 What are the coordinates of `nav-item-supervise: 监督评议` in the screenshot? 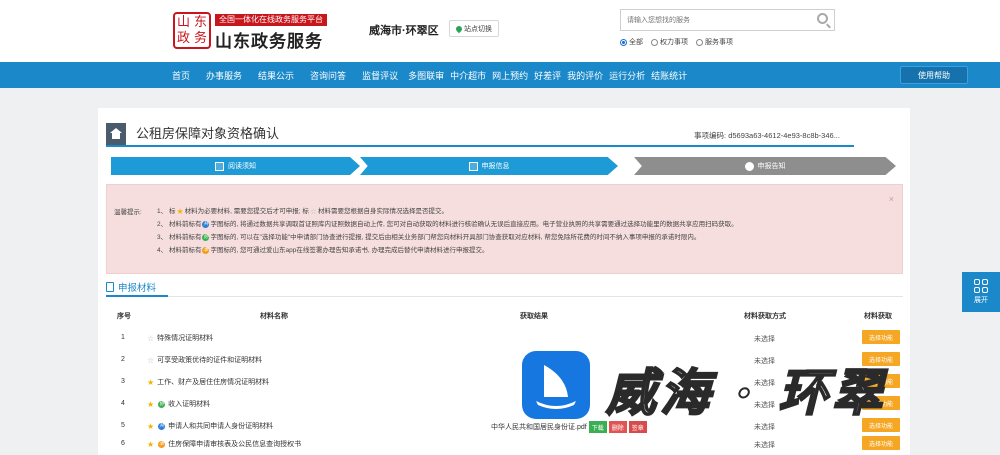 It's located at (380, 75).